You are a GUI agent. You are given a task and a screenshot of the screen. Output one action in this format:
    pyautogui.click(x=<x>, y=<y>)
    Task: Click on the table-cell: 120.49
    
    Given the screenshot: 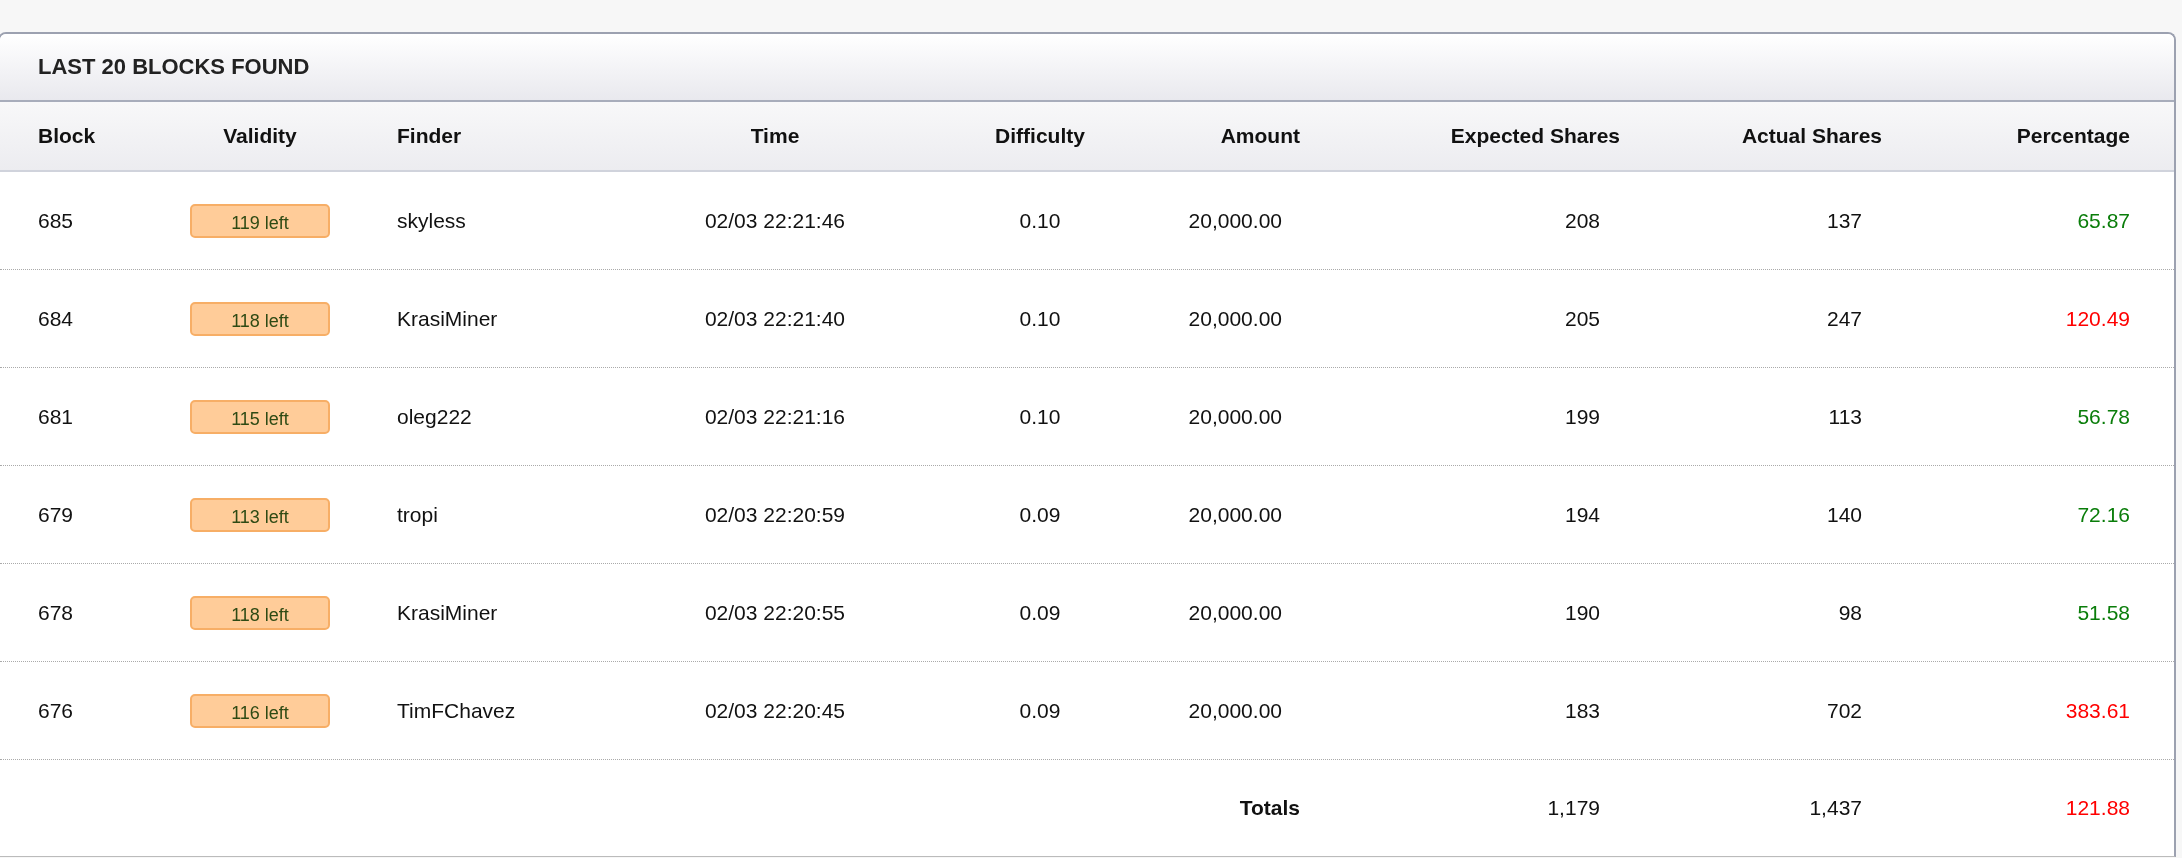 What is the action you would take?
    pyautogui.click(x=2097, y=318)
    